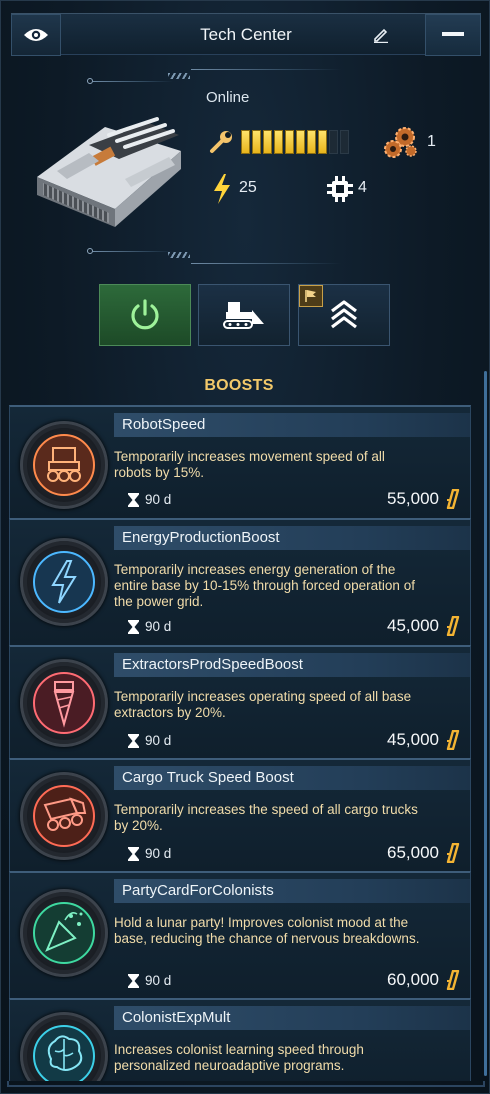 The height and width of the screenshot is (1094, 490). Describe the element at coordinates (292, 891) in the screenshot. I see `boost-name: PartyCardForColonists` at that location.